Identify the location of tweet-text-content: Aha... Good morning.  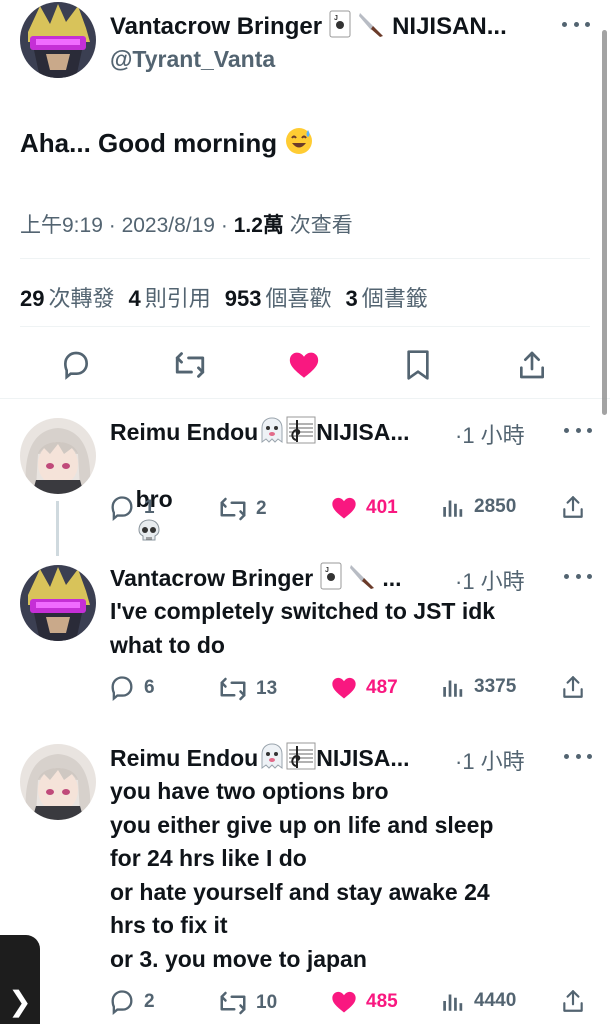
(149, 143).